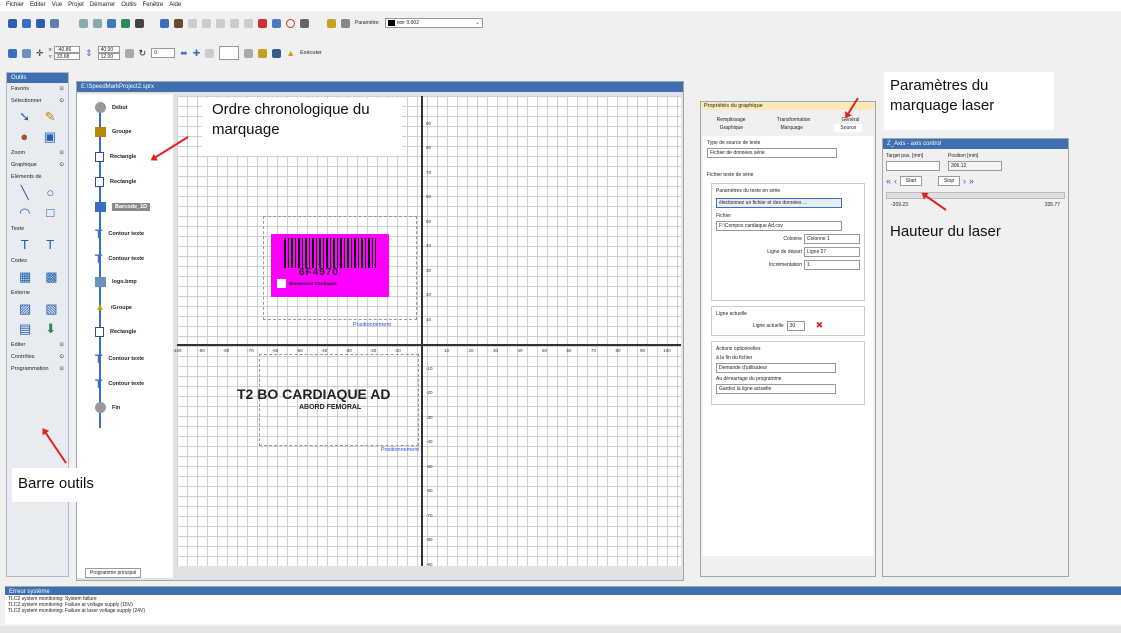  I want to click on section-elements: Eléments de, so click(37, 177).